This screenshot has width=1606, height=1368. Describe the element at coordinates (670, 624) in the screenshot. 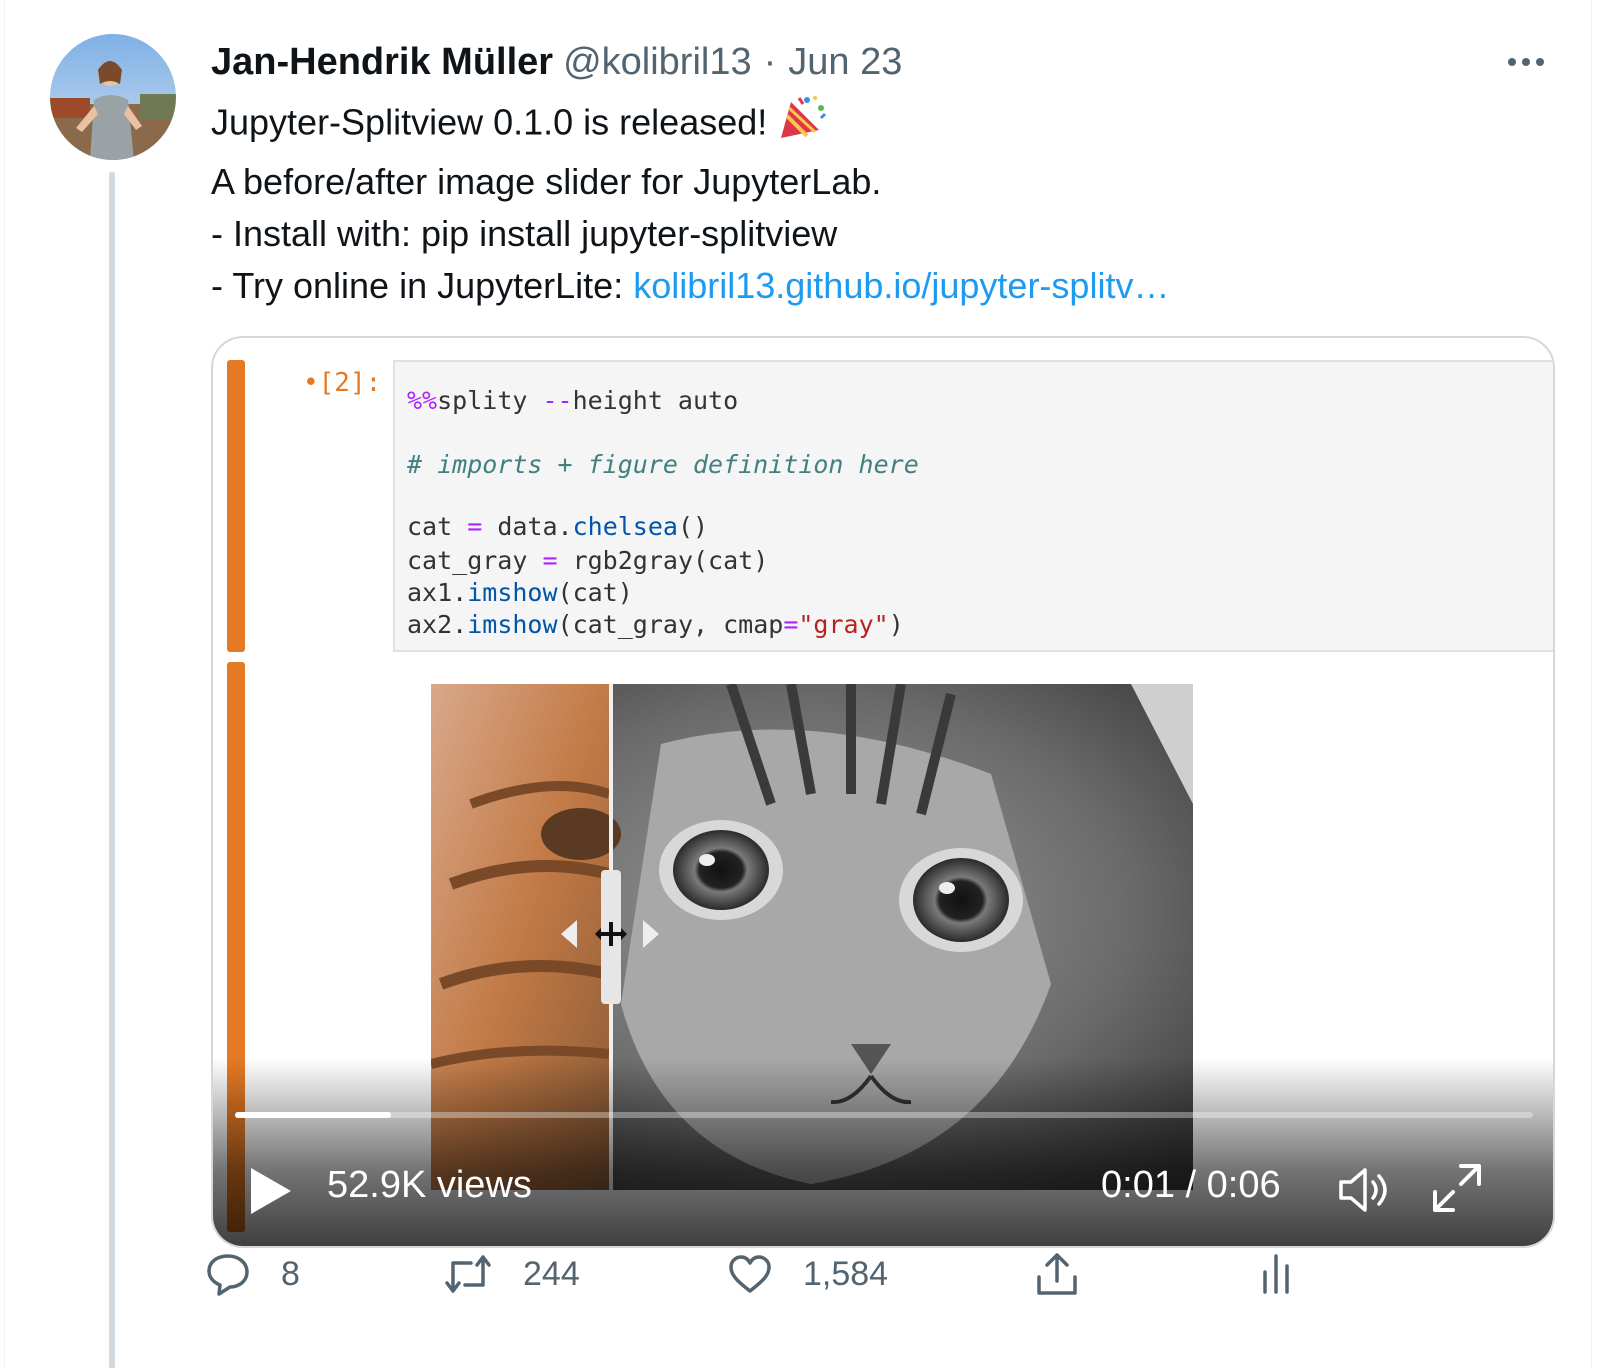

I see `code-token: (cat_gray, cmap` at that location.